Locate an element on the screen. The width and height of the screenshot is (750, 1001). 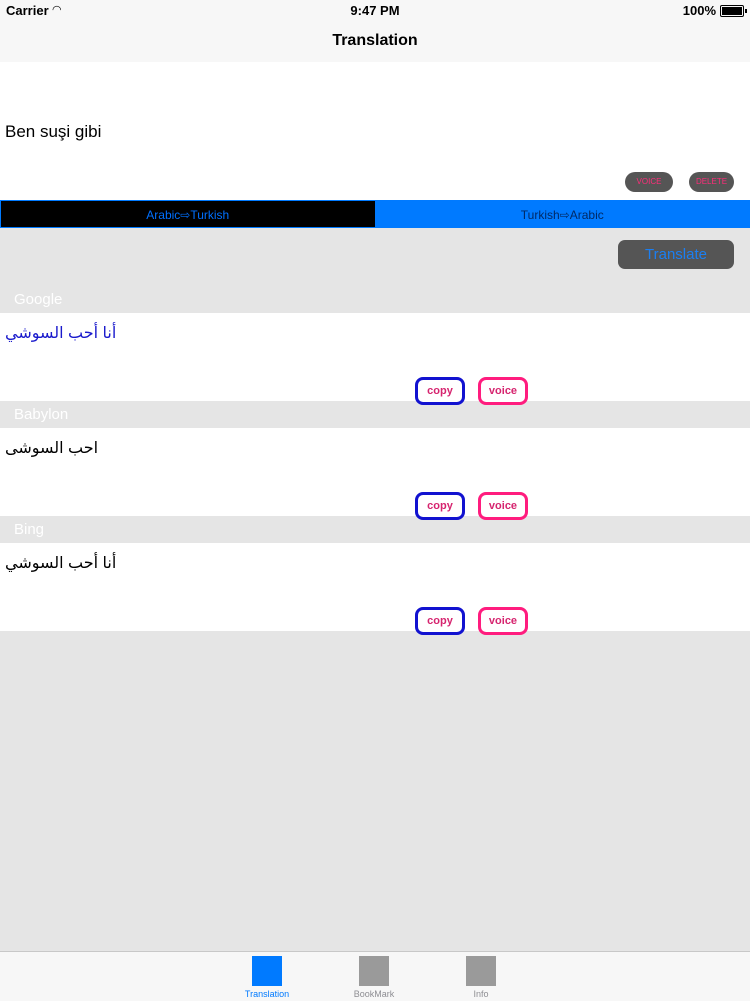
tab-bookmark: BookMark is located at coordinates (374, 977).